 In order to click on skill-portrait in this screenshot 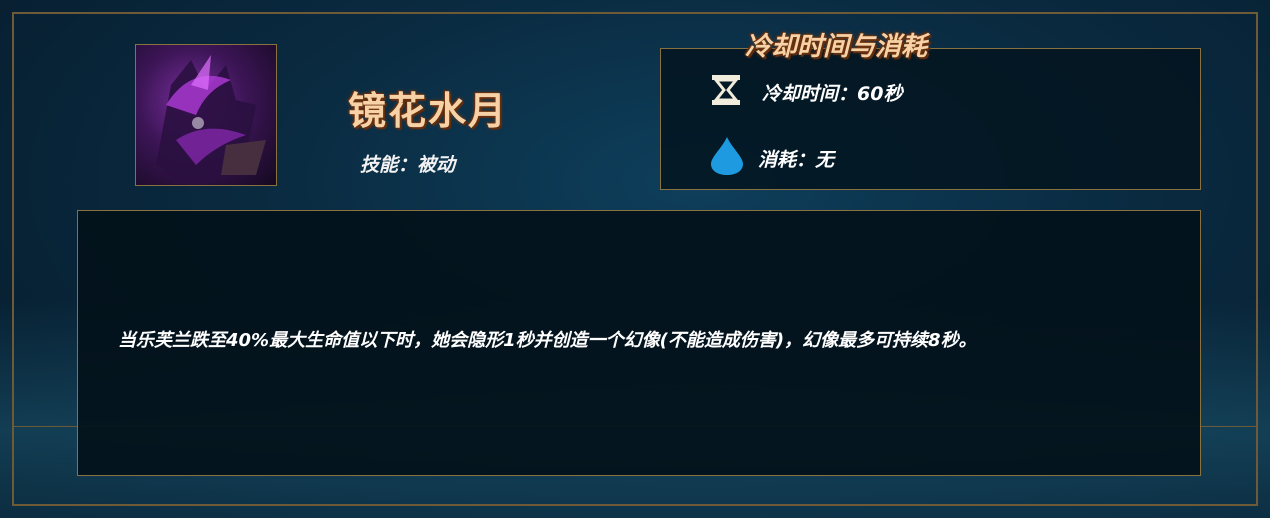, I will do `click(206, 115)`.